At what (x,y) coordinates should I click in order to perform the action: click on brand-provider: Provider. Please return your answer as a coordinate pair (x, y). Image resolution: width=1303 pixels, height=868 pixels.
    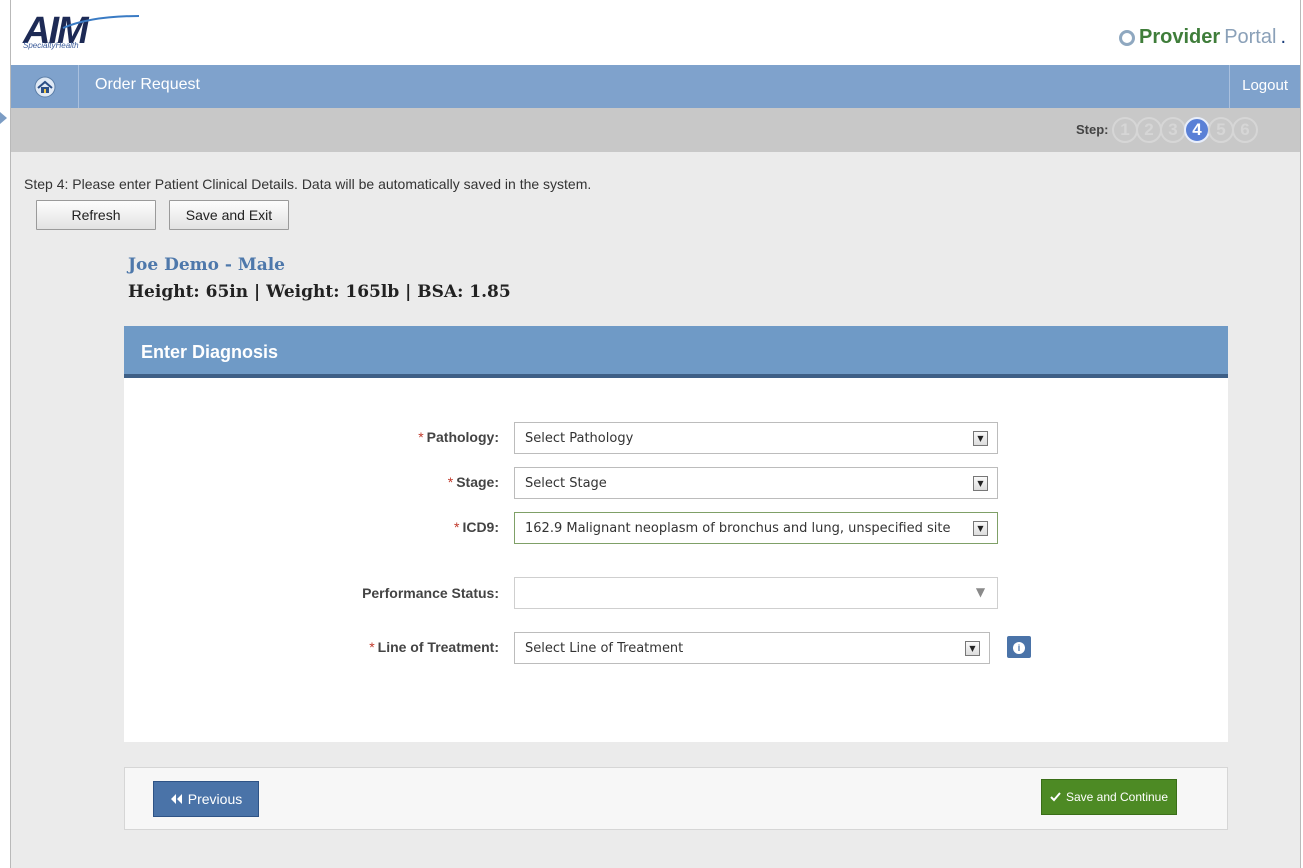
    Looking at the image, I should click on (1180, 37).